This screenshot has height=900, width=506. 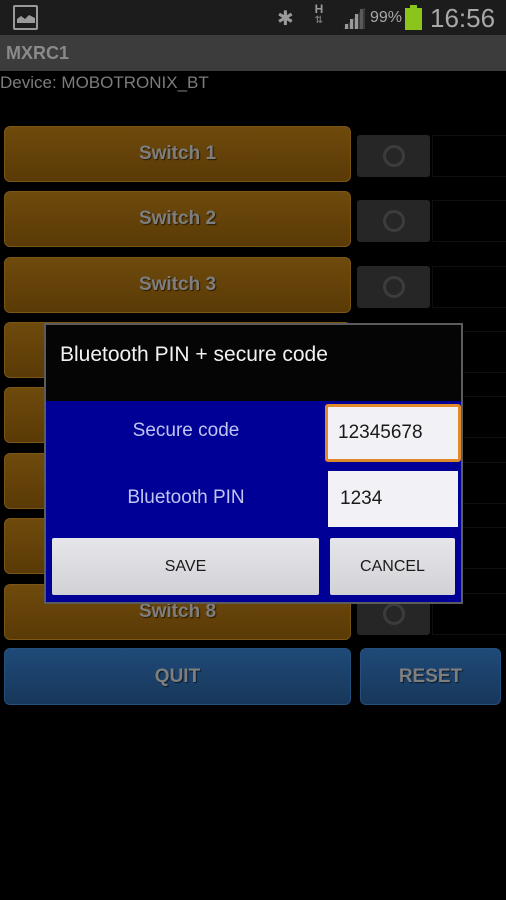 I want to click on switch-1-button: Switch 1, so click(x=177, y=154).